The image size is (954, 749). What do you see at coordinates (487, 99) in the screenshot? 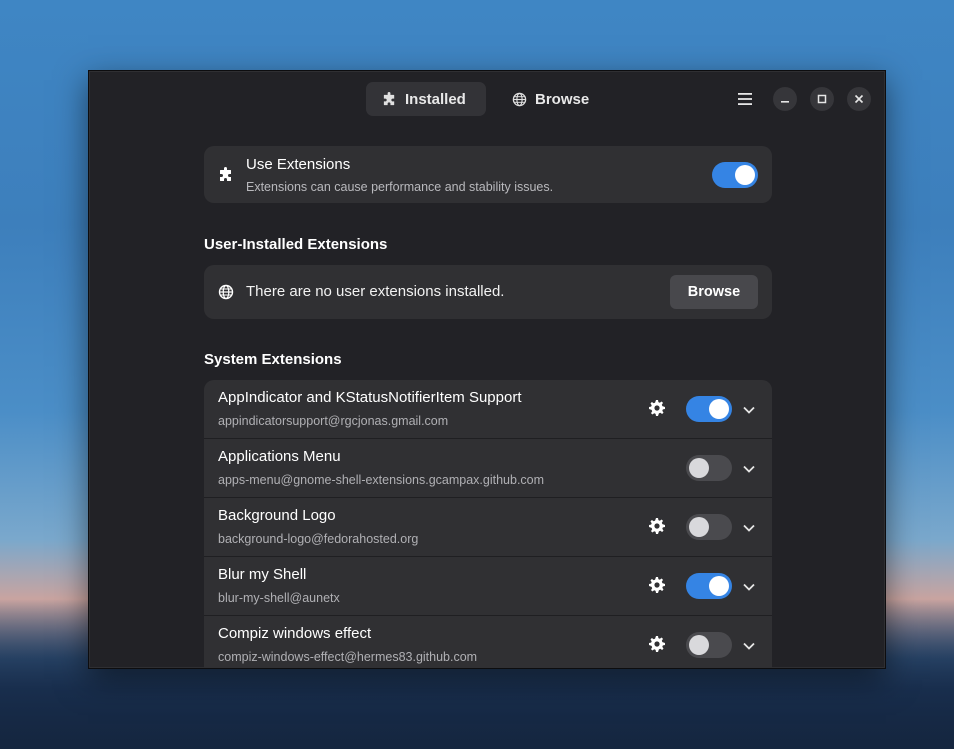
I see `header-bar: Installed Browse` at bounding box center [487, 99].